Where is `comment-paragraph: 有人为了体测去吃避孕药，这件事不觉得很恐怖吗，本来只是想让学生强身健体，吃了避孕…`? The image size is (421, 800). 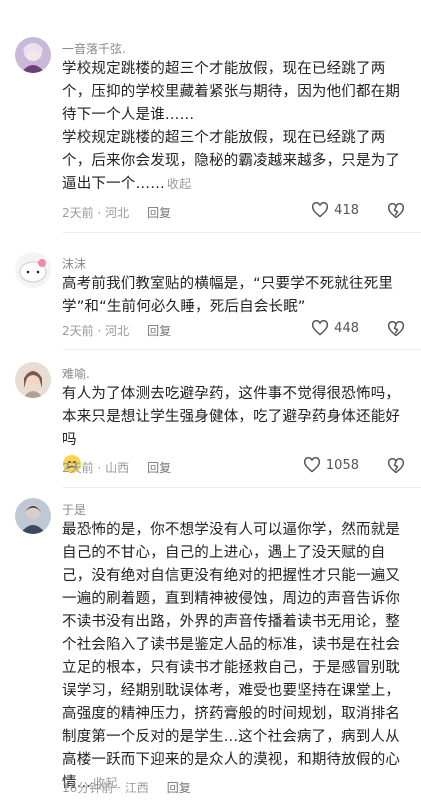
comment-paragraph: 有人为了体测去吃避孕药，这件事不觉得很恐怖吗，本来只是想让学生强身健体，吃了避孕… is located at coordinates (231, 417).